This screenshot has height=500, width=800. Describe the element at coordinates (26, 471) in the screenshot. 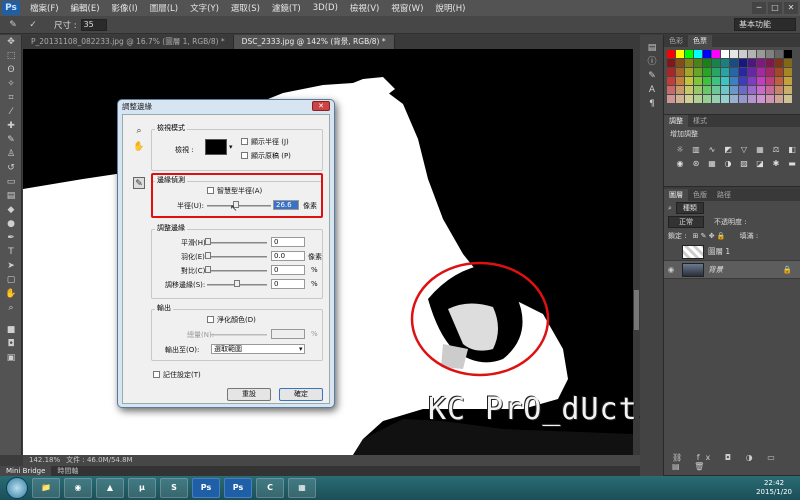

I see `tab-mini-bridge: Mini Bridge` at that location.